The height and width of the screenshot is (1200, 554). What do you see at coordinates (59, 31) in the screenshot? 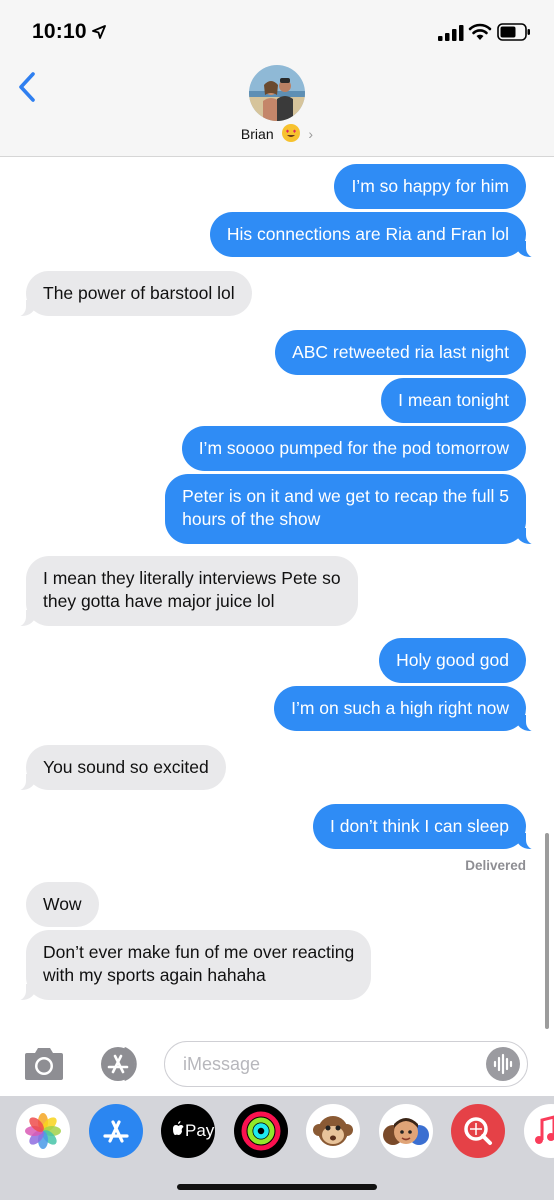
I see `status-time: 10:10` at bounding box center [59, 31].